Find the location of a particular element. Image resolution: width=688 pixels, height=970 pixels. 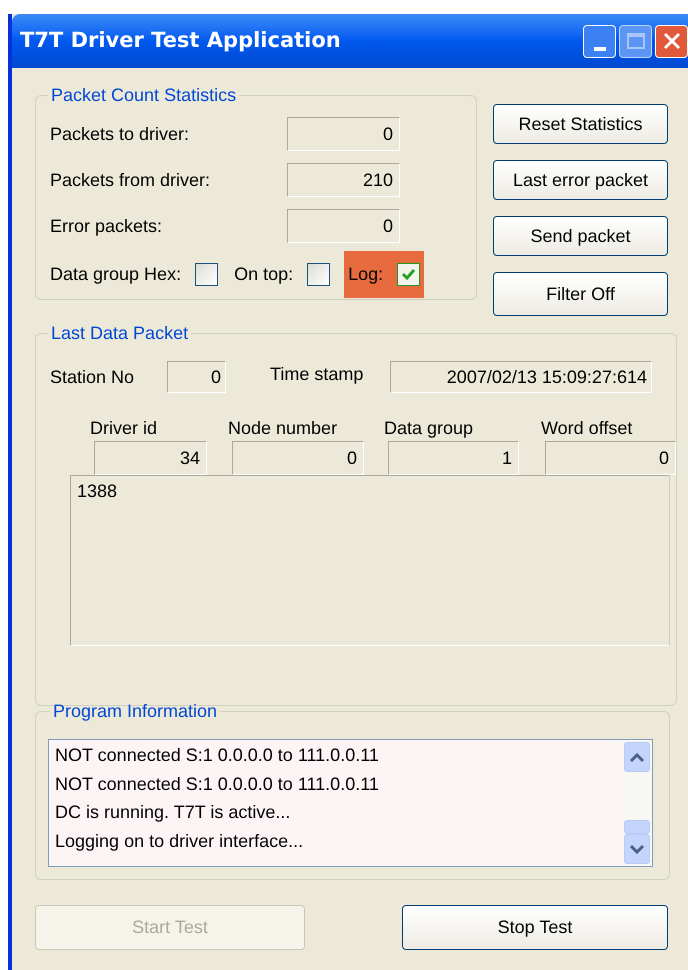

field-label: Station No is located at coordinates (93, 377).